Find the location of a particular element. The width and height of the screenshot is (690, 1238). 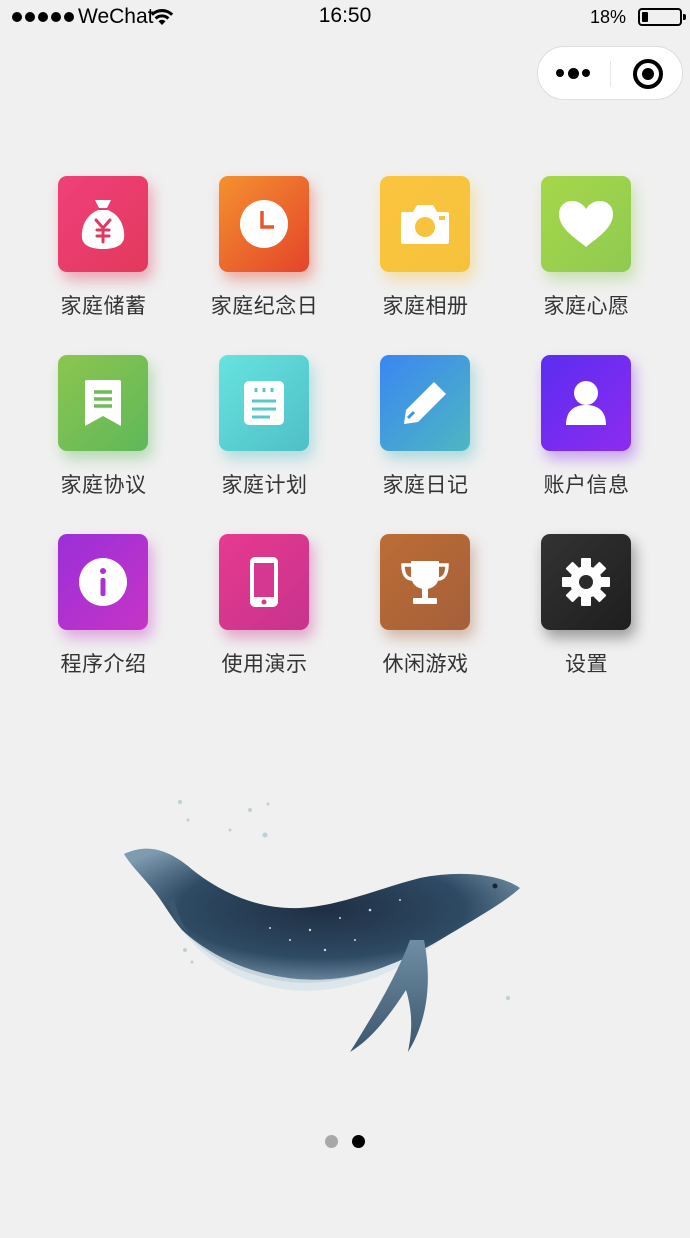

menu-item-phone: 使用演示 is located at coordinates (264, 623).